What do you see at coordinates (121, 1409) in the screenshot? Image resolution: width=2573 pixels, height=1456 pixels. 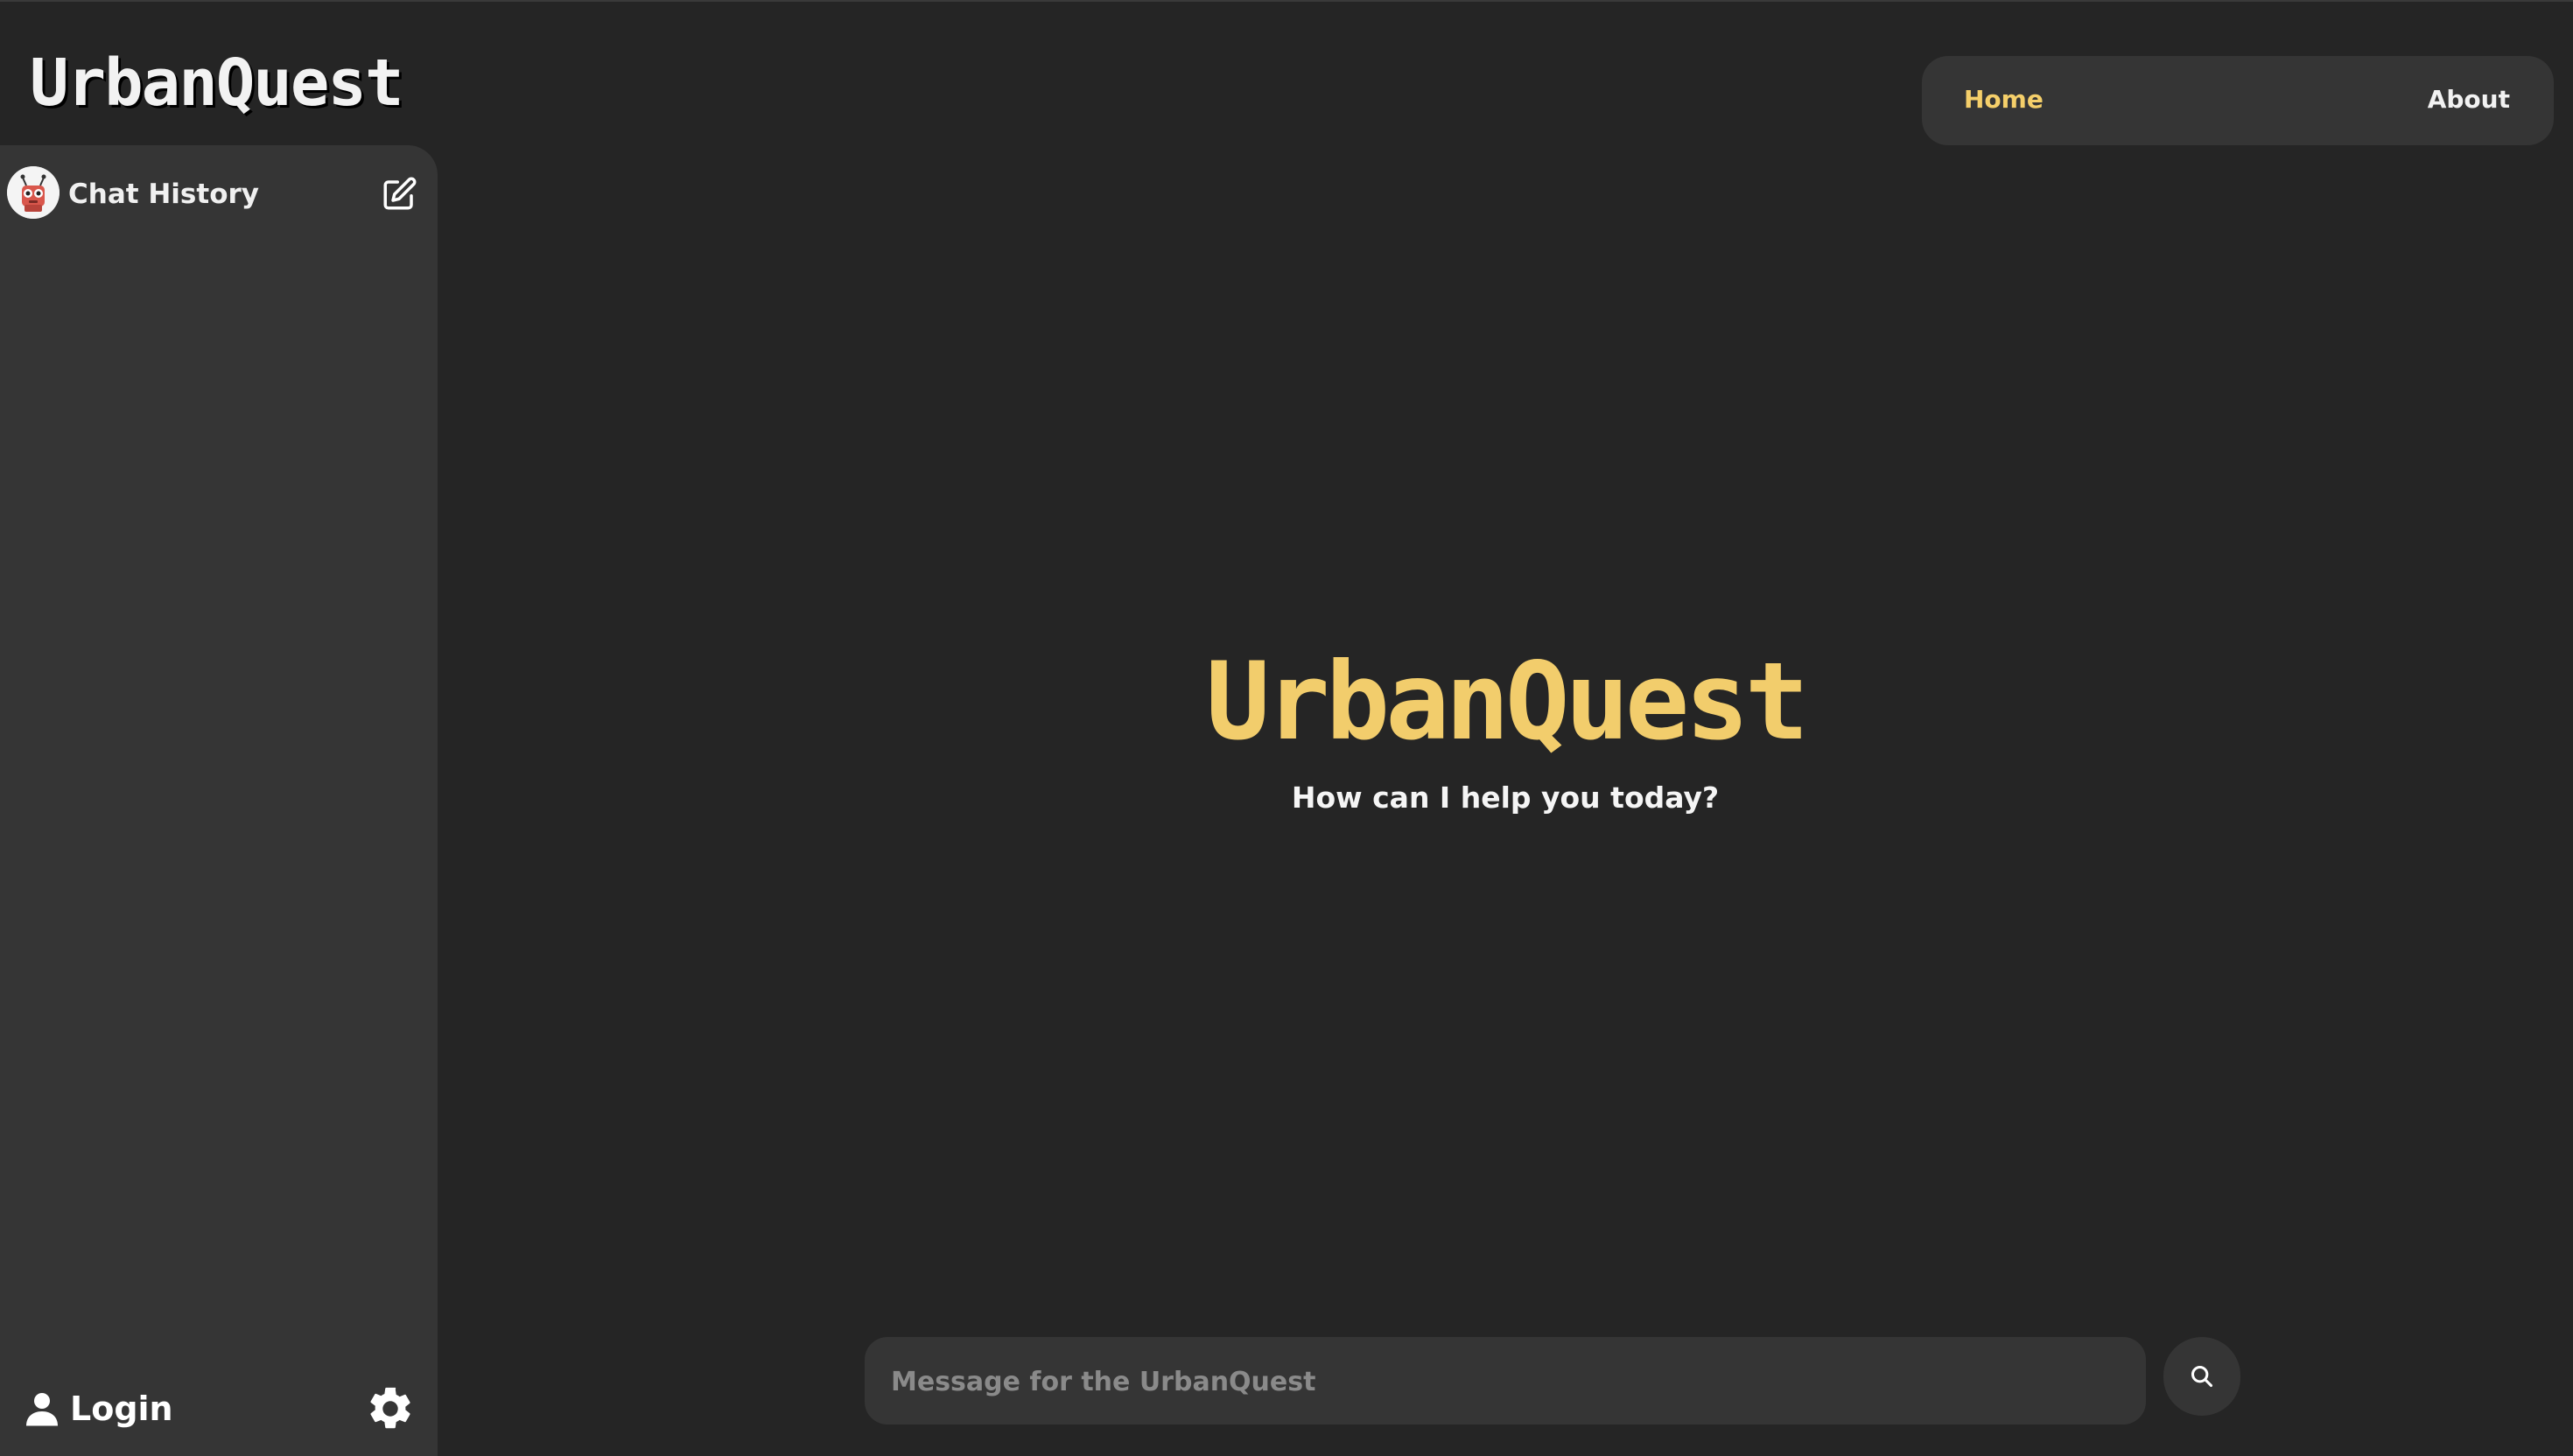 I see `login-label: Login` at bounding box center [121, 1409].